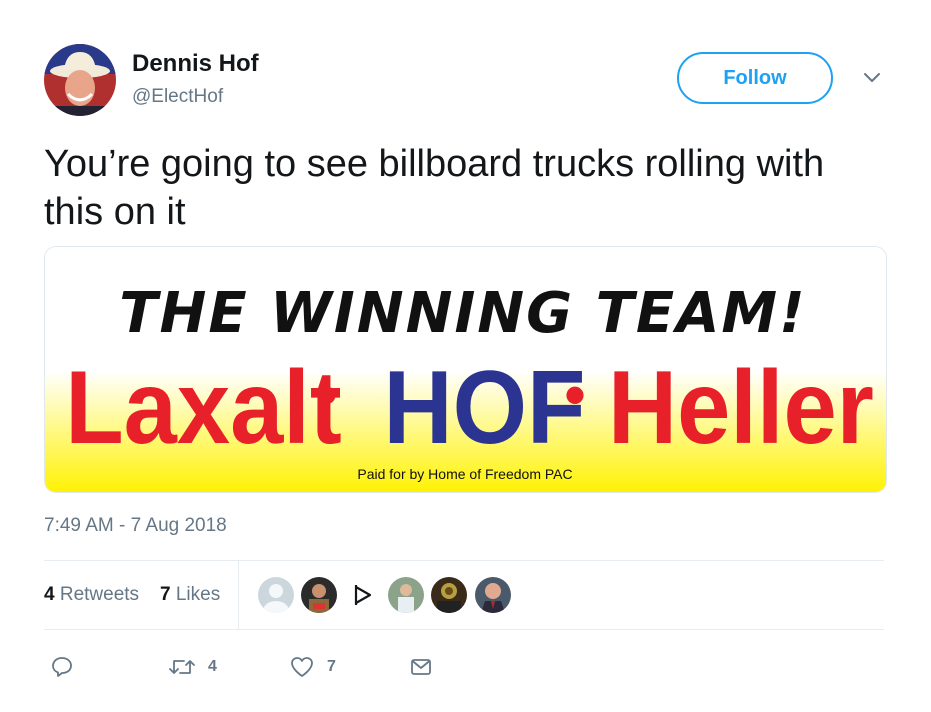 The image size is (931, 712). Describe the element at coordinates (182, 667) in the screenshot. I see `retweet-icon` at that location.